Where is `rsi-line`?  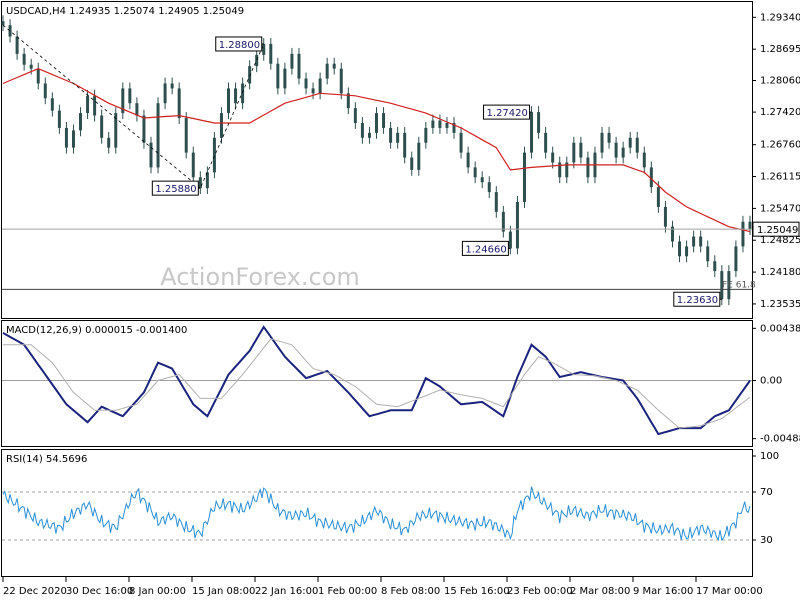
rsi-line is located at coordinates (376, 513).